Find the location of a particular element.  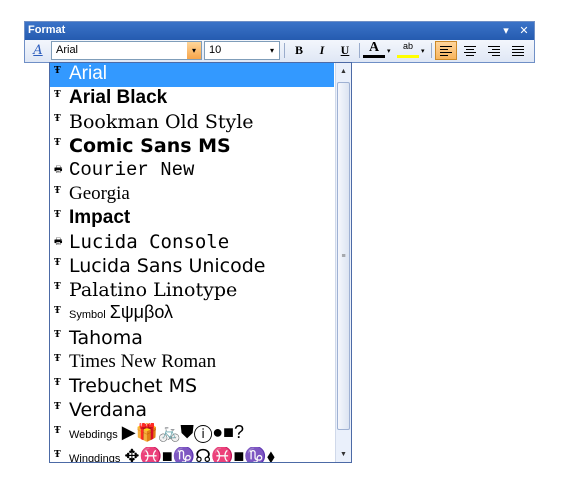

font-name-label: Trebuchet MS is located at coordinates (133, 386).